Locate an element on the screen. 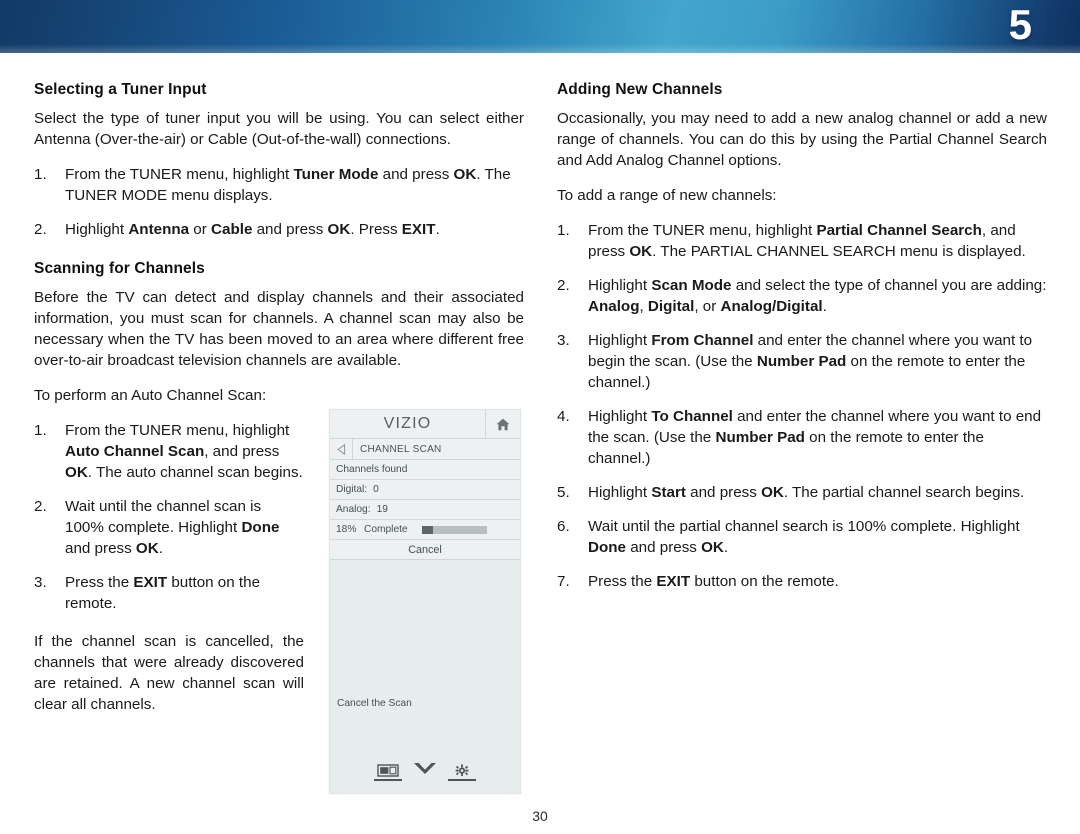 Image resolution: width=1080 pixels, height=834 pixels. list-item: 3. Press the EXIT button on the remote. is located at coordinates (169, 593).